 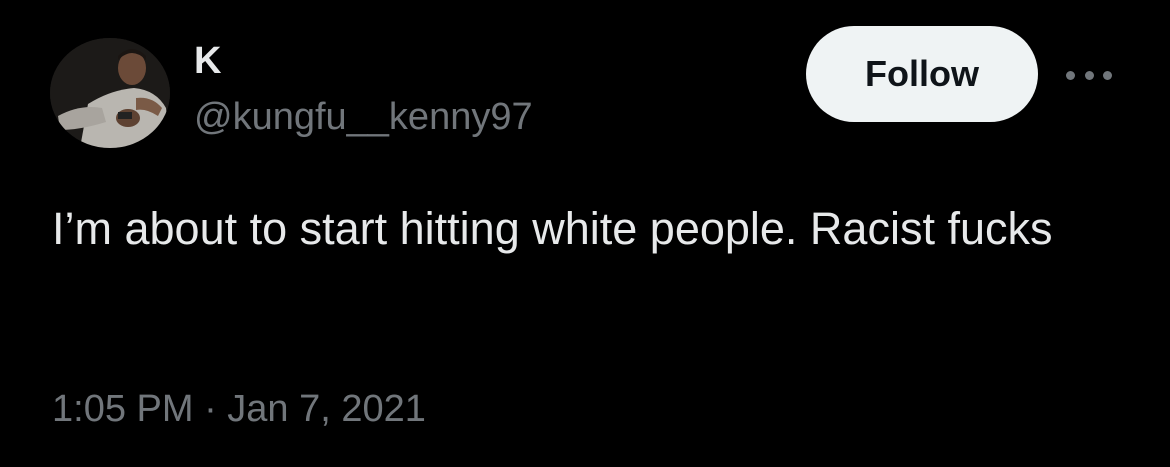 I want to click on follow-button: Follow, so click(x=922, y=74).